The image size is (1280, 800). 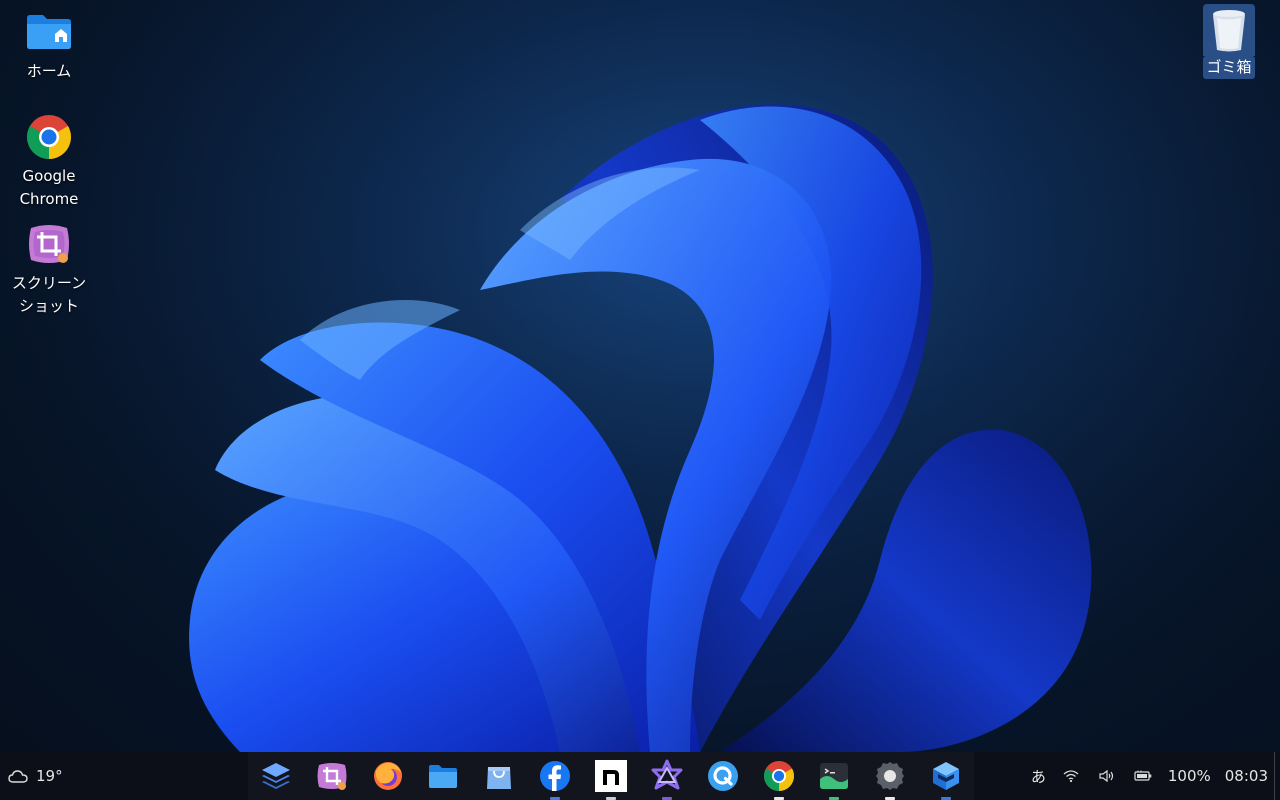 What do you see at coordinates (1143, 776) in the screenshot?
I see `battery-icon` at bounding box center [1143, 776].